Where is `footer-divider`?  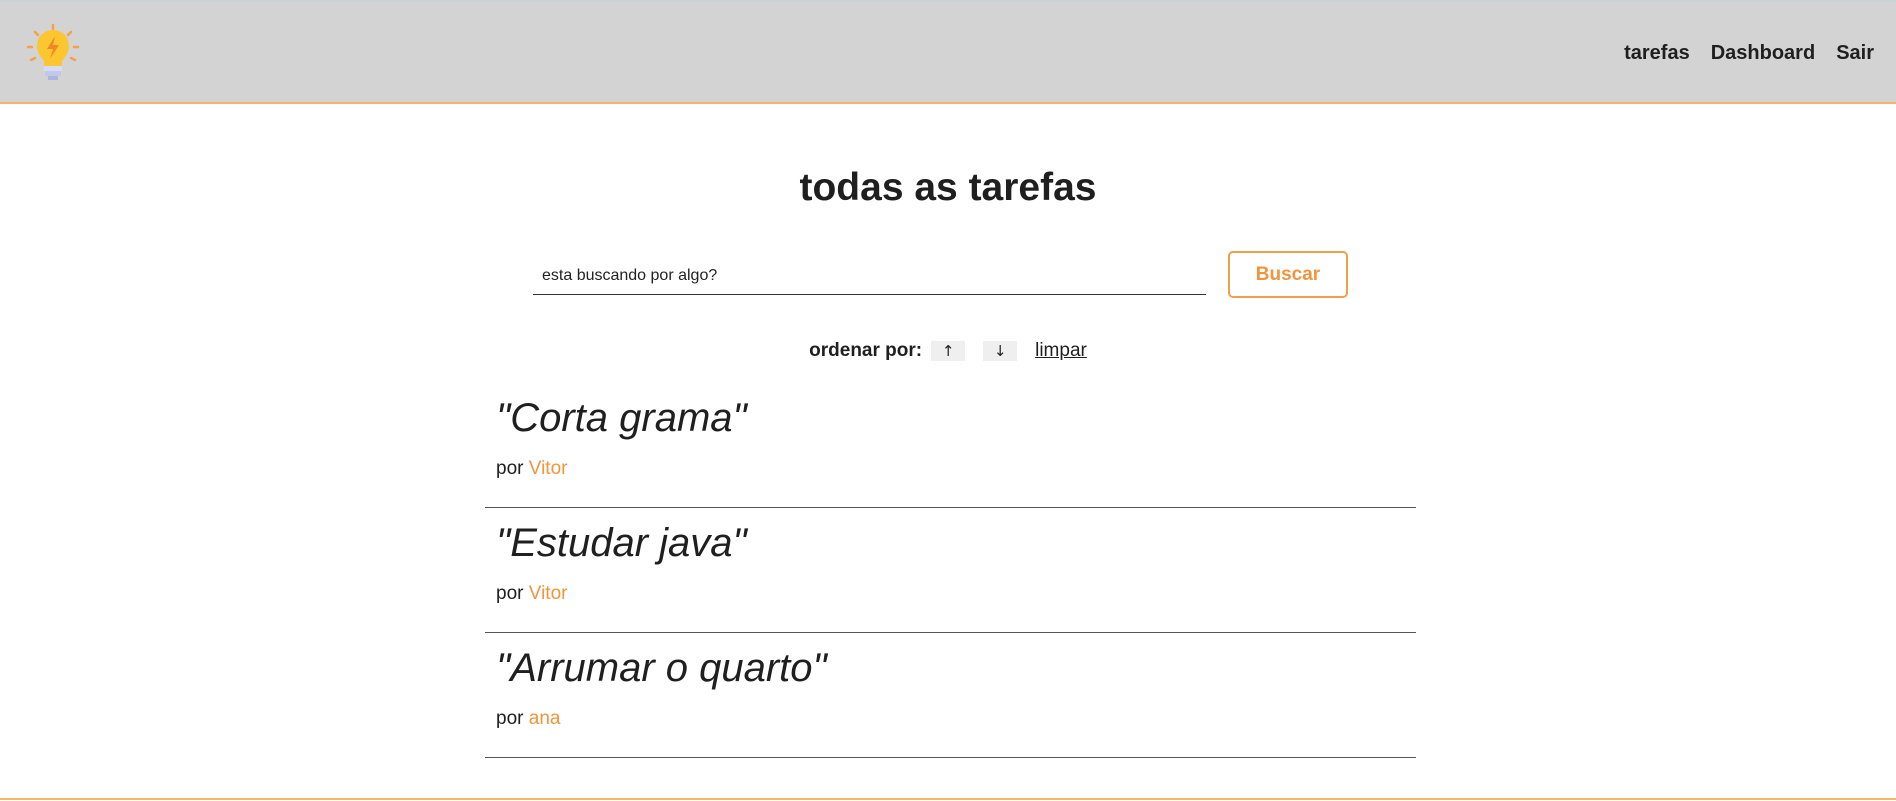 footer-divider is located at coordinates (948, 799).